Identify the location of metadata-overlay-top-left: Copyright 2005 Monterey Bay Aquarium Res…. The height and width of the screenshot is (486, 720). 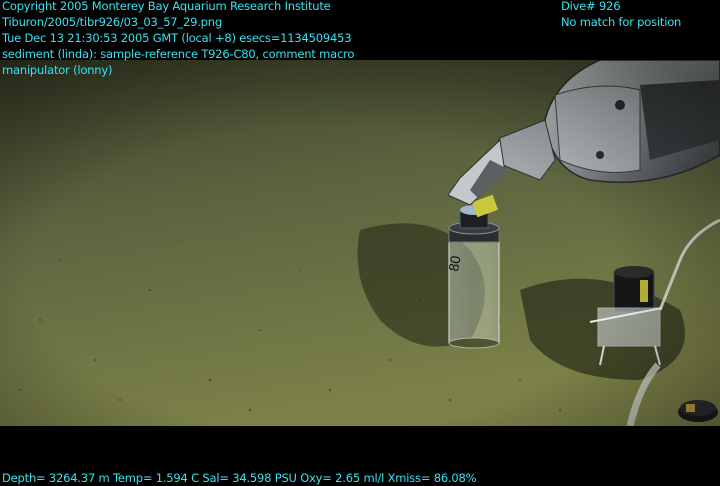
(178, 39).